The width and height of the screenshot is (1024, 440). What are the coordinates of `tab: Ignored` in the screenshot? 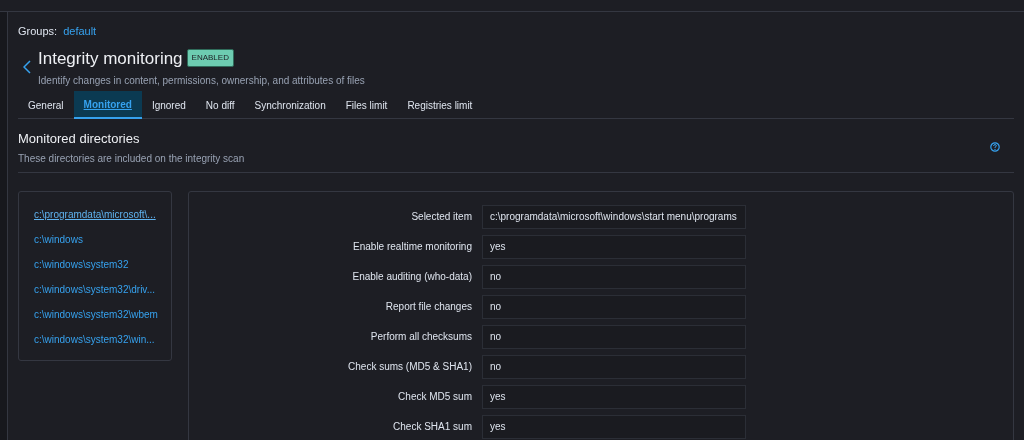 It's located at (168, 105).